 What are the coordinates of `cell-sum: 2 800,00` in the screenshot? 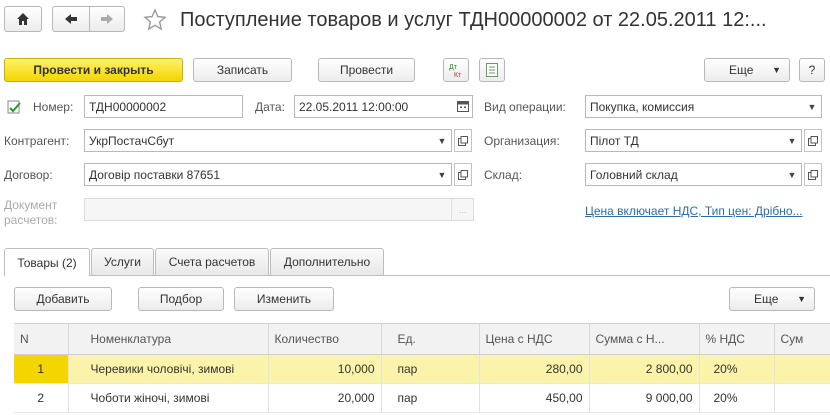 It's located at (644, 369).